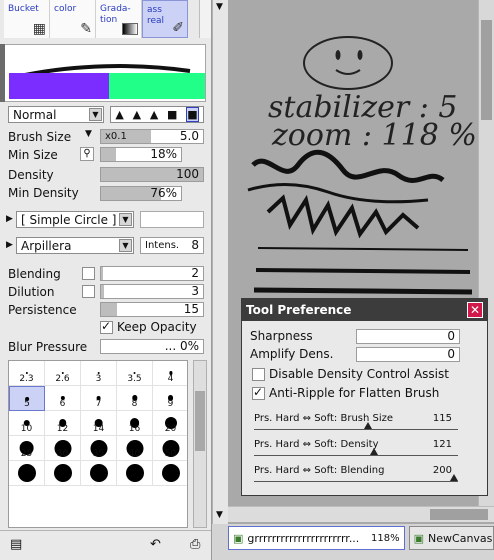 The height and width of the screenshot is (560, 494). I want to click on amplify-field: 0, so click(408, 354).